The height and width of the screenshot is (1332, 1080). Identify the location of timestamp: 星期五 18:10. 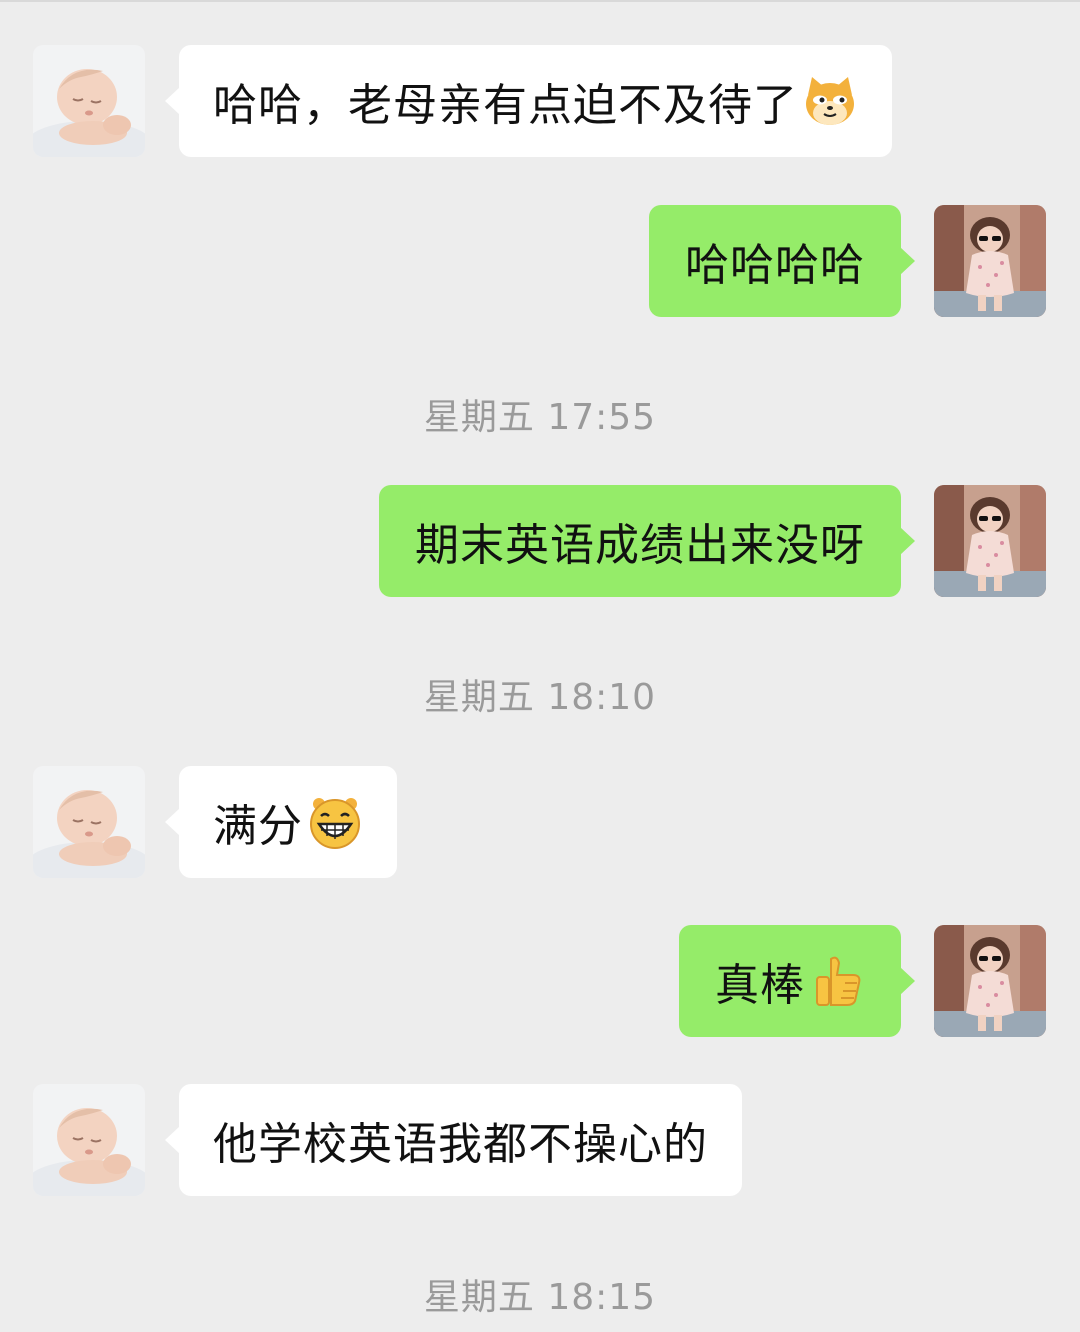
(540, 697).